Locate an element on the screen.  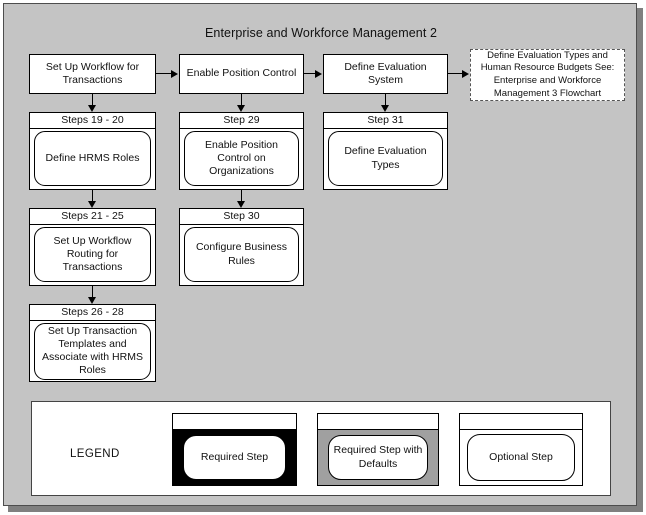
connector-evaluation-to-reference is located at coordinates (455, 73).